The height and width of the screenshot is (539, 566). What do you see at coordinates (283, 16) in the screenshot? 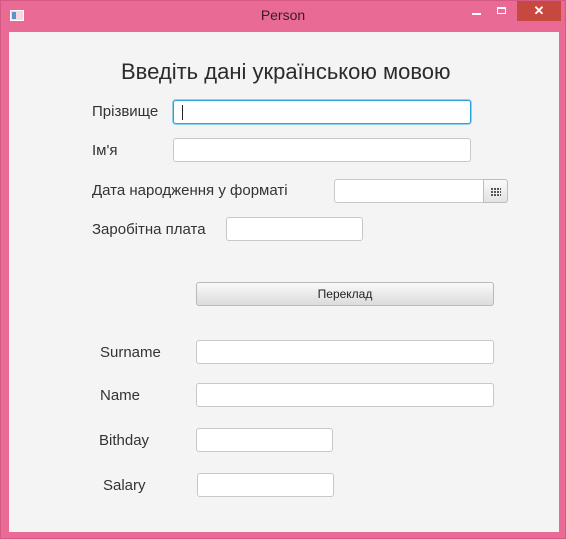
I see `title-bar: Person ✕` at bounding box center [283, 16].